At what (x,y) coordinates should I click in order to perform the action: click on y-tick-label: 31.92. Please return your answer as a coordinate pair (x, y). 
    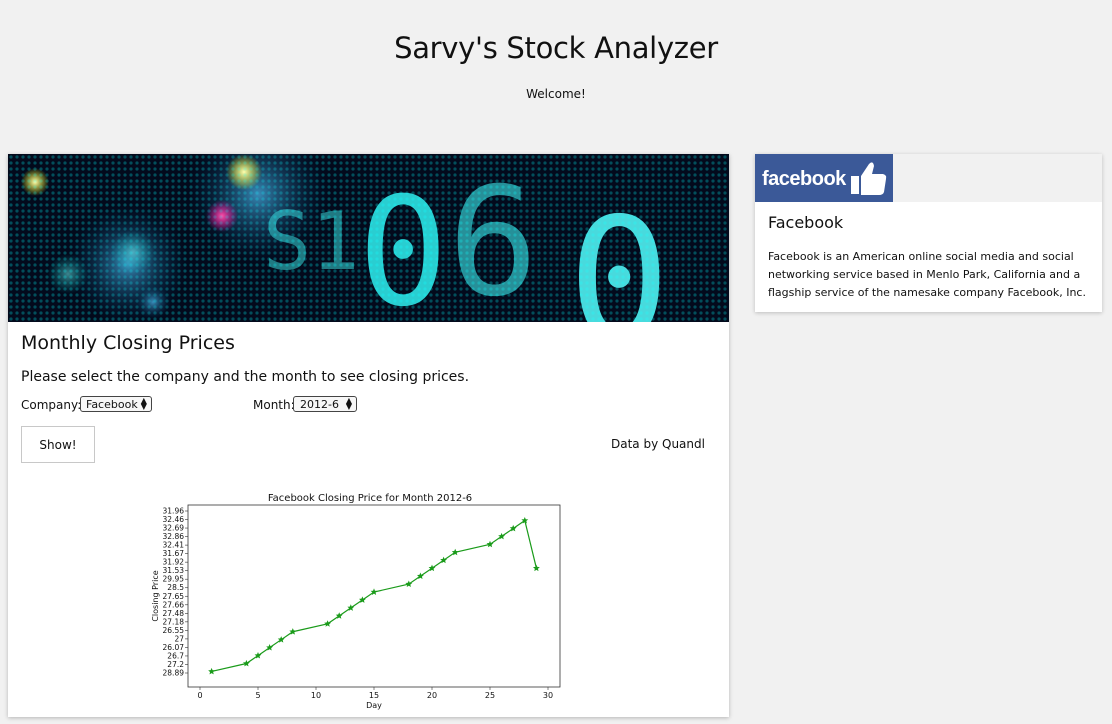
    Looking at the image, I should click on (174, 562).